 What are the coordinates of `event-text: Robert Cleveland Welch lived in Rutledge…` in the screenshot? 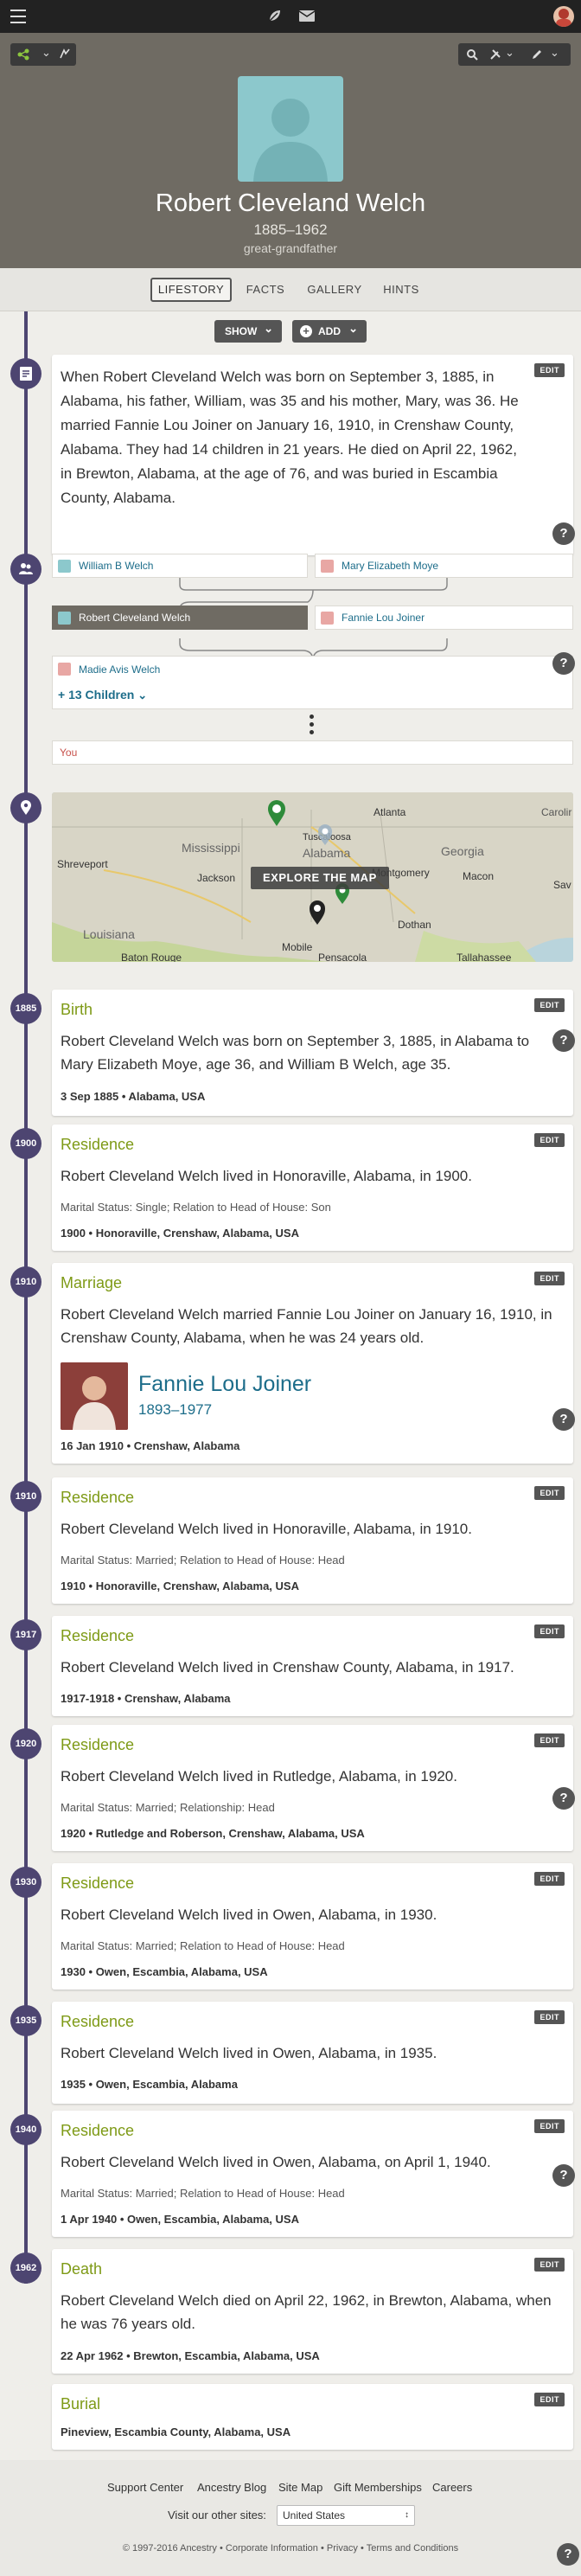 It's located at (259, 1777).